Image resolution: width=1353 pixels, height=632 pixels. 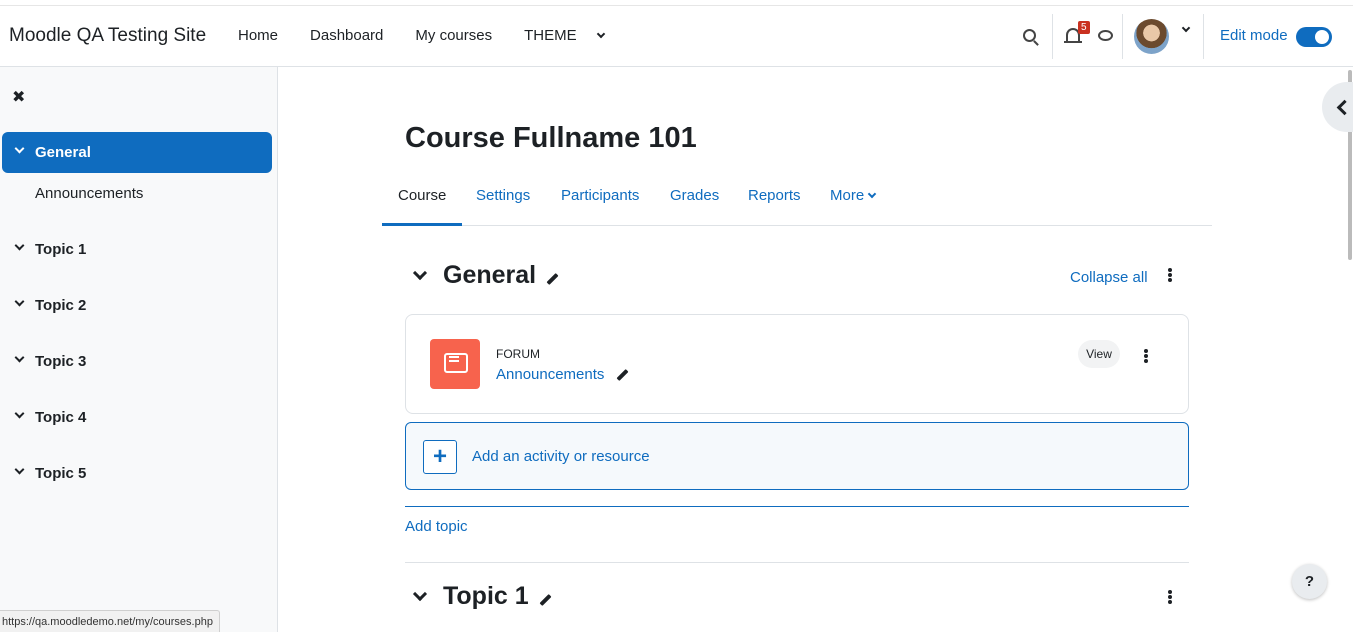 What do you see at coordinates (489, 275) in the screenshot?
I see `section-title: General` at bounding box center [489, 275].